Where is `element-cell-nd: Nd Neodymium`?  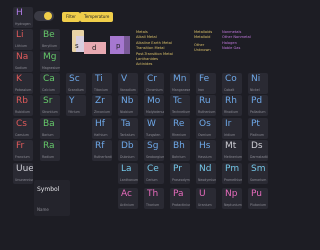
element-cell-nd: Nd Neodymium is located at coordinates (206, 173).